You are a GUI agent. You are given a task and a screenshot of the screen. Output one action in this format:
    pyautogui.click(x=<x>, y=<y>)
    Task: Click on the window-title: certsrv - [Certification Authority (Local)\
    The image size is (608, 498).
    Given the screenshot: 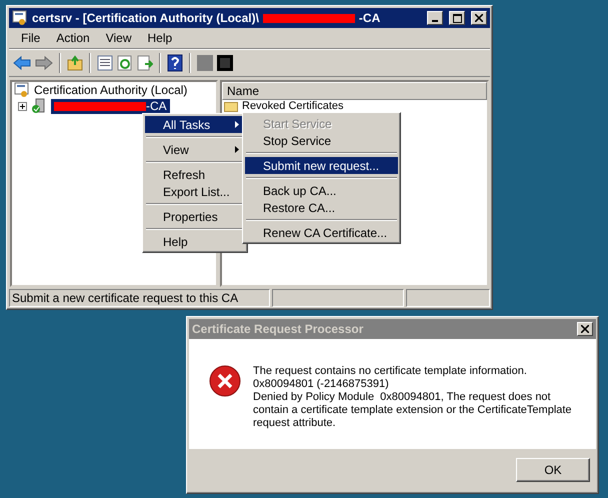 What is the action you would take?
    pyautogui.click(x=145, y=18)
    